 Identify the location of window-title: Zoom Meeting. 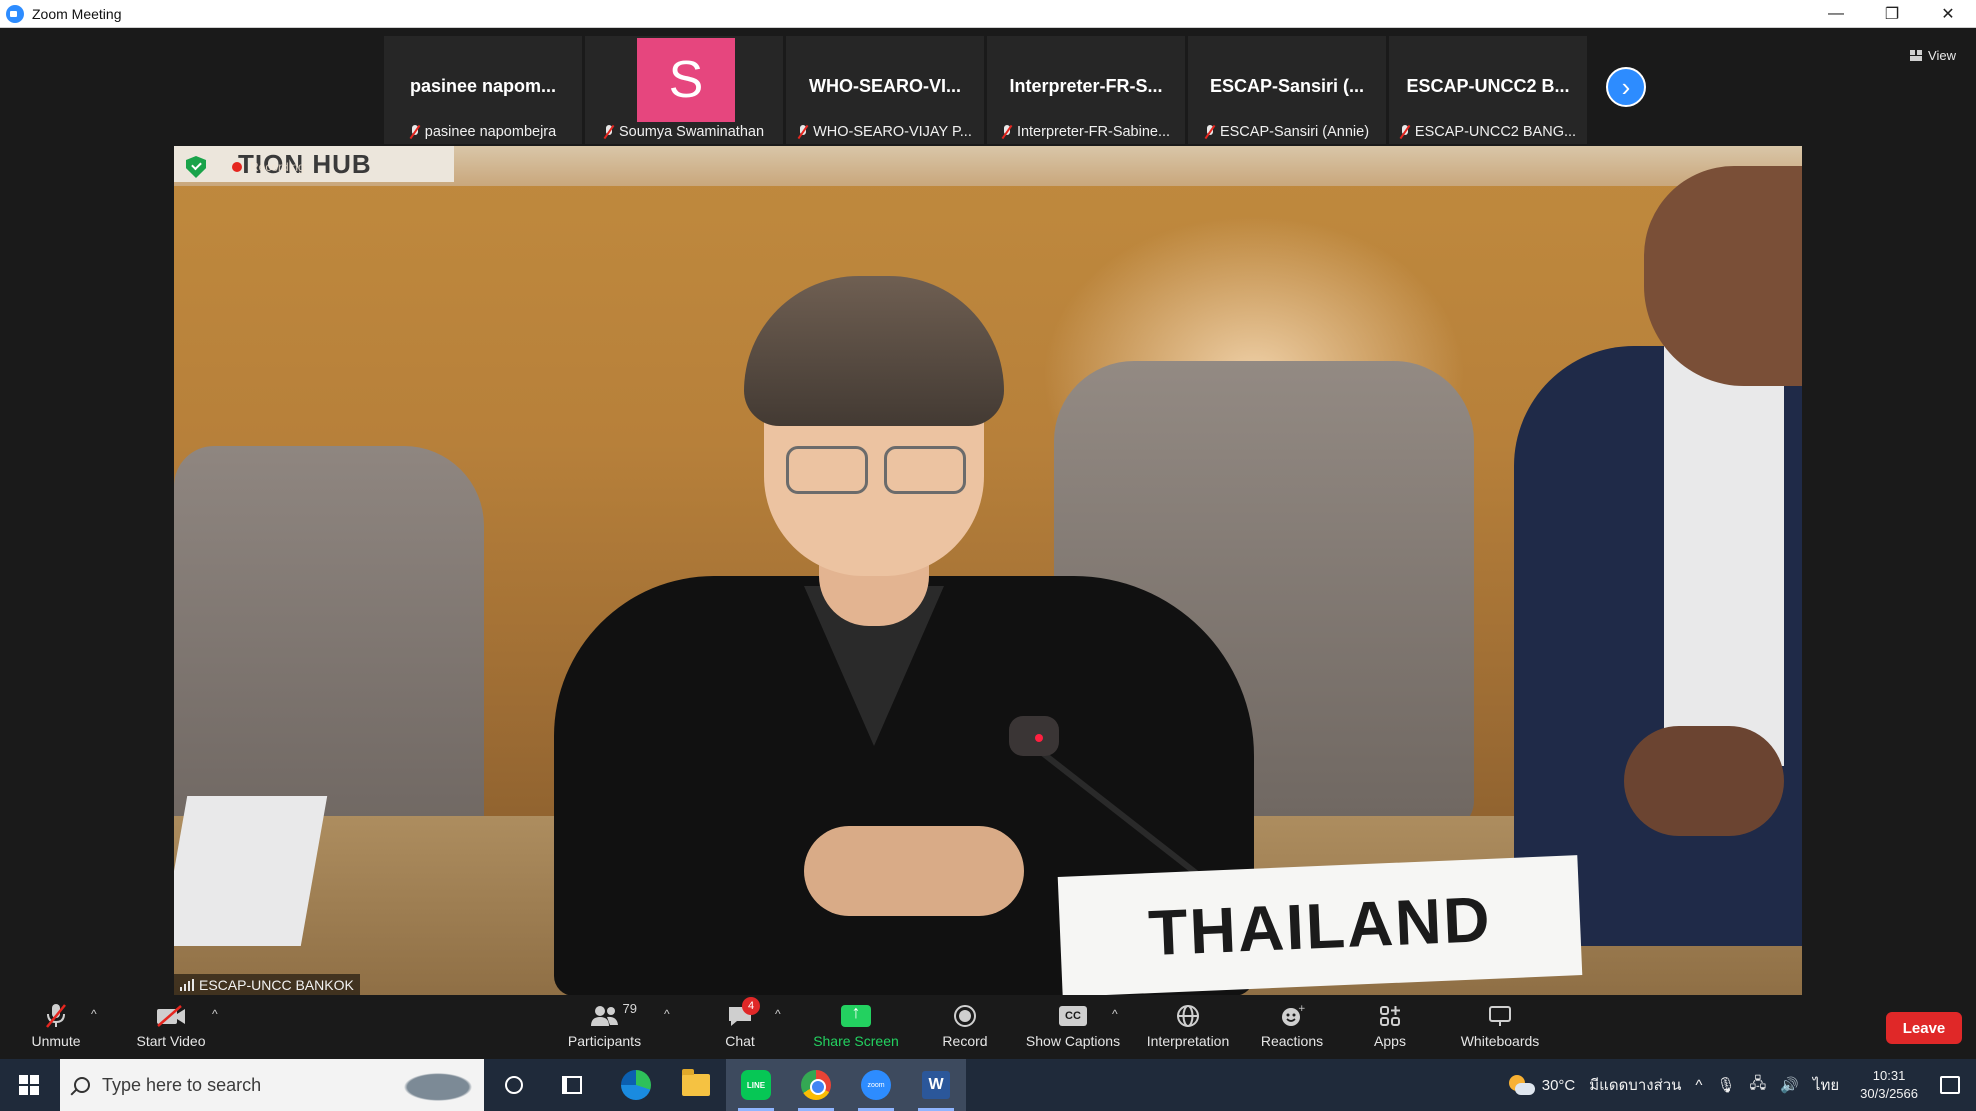
(77, 13).